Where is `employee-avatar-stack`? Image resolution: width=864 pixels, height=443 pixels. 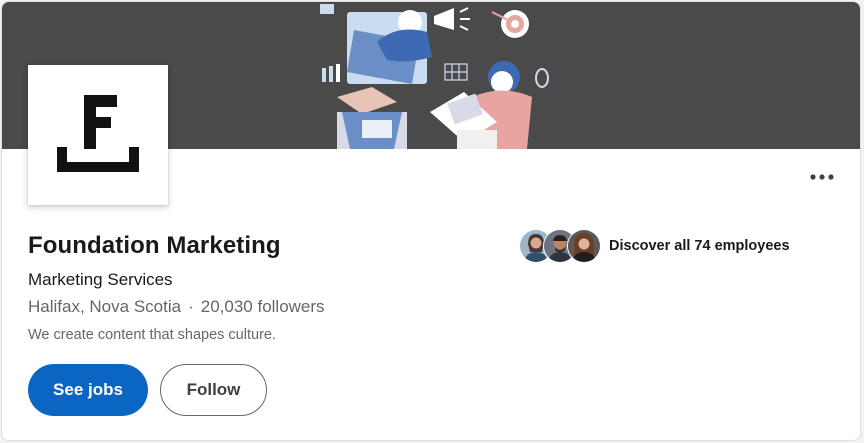
employee-avatar-stack is located at coordinates (560, 246).